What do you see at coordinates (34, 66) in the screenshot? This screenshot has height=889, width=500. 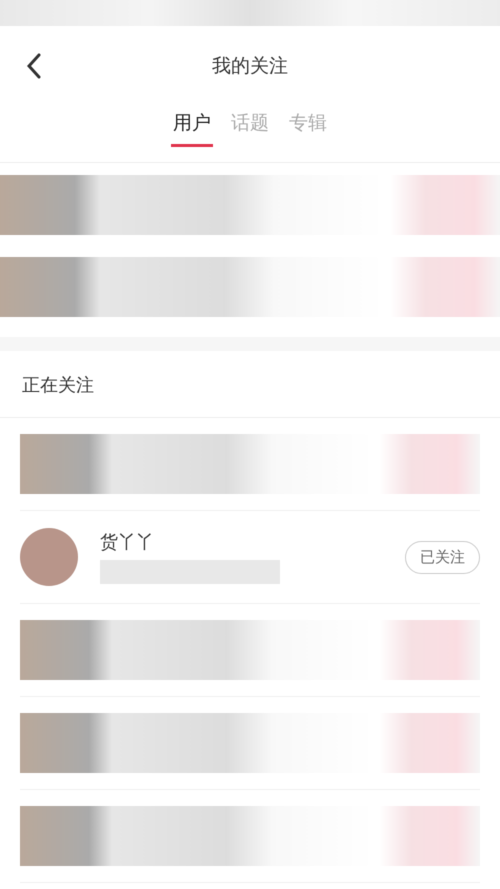 I see `back-icon` at bounding box center [34, 66].